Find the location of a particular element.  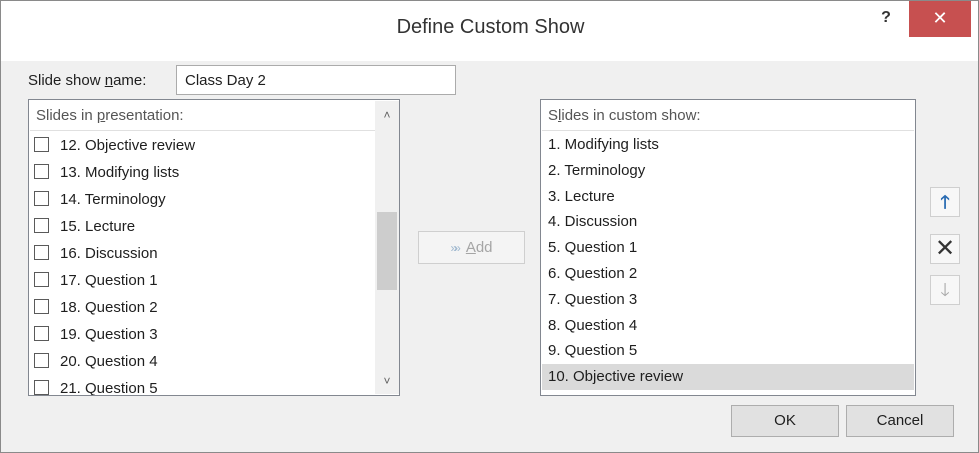

list-item: 5. Question 1 is located at coordinates (728, 248).